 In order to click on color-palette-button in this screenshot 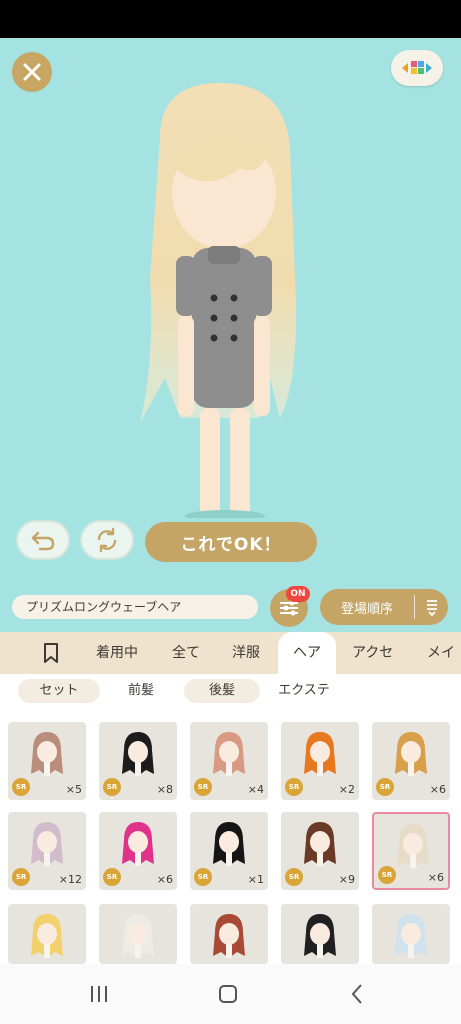, I will do `click(417, 68)`.